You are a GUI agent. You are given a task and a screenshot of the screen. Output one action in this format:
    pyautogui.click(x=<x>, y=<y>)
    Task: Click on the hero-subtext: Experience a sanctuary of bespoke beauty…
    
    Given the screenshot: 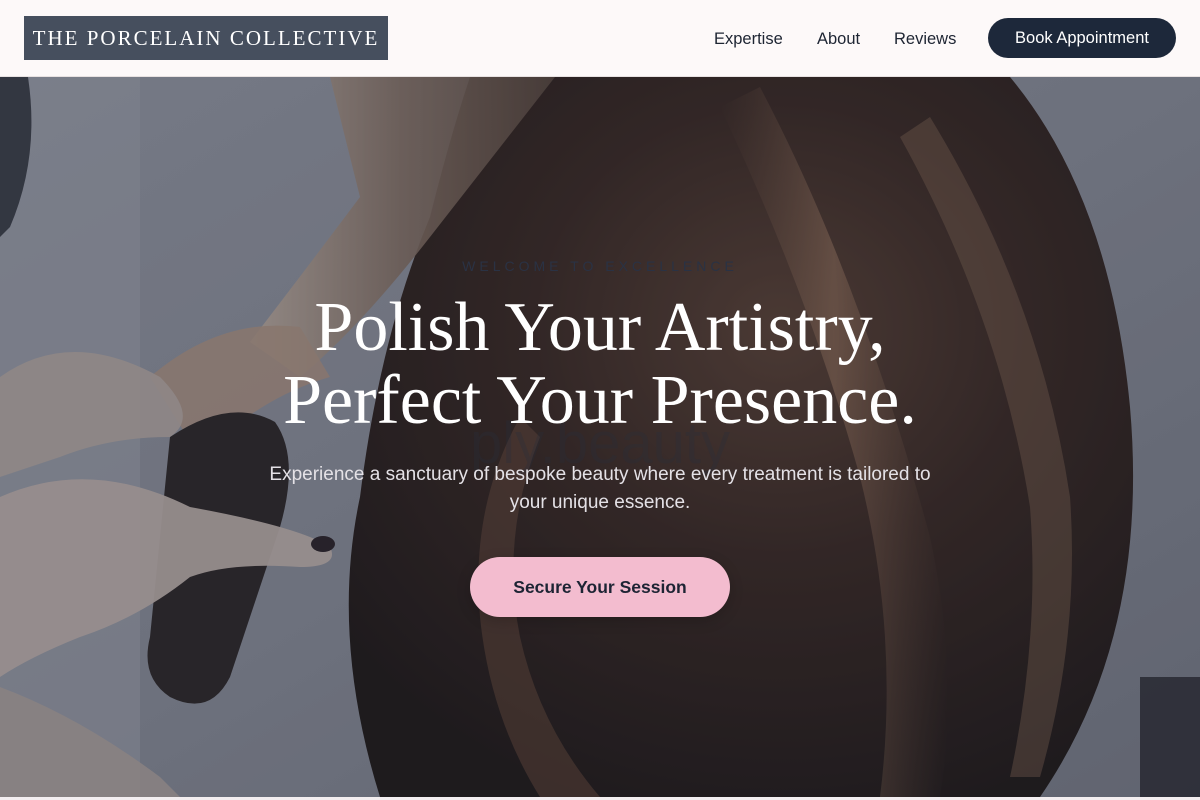 What is the action you would take?
    pyautogui.click(x=600, y=488)
    